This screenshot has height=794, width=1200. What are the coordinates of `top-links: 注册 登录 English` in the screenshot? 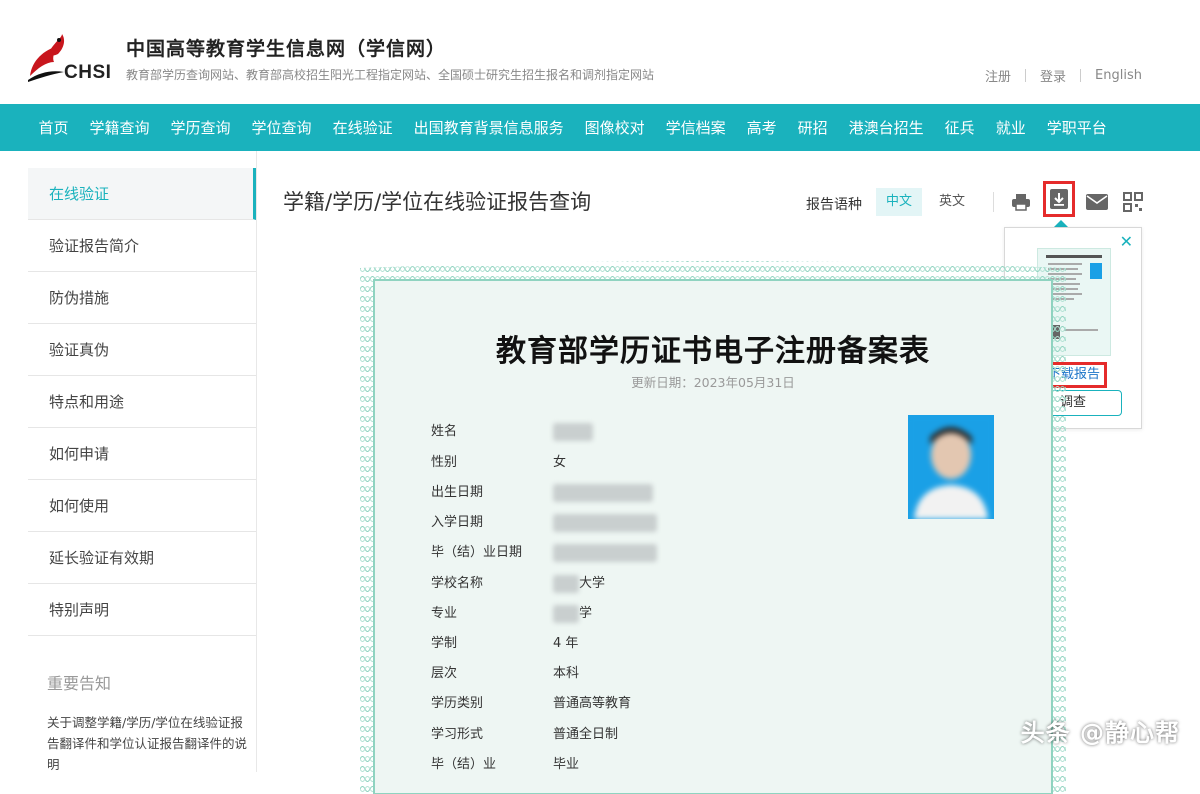 It's located at (1063, 75).